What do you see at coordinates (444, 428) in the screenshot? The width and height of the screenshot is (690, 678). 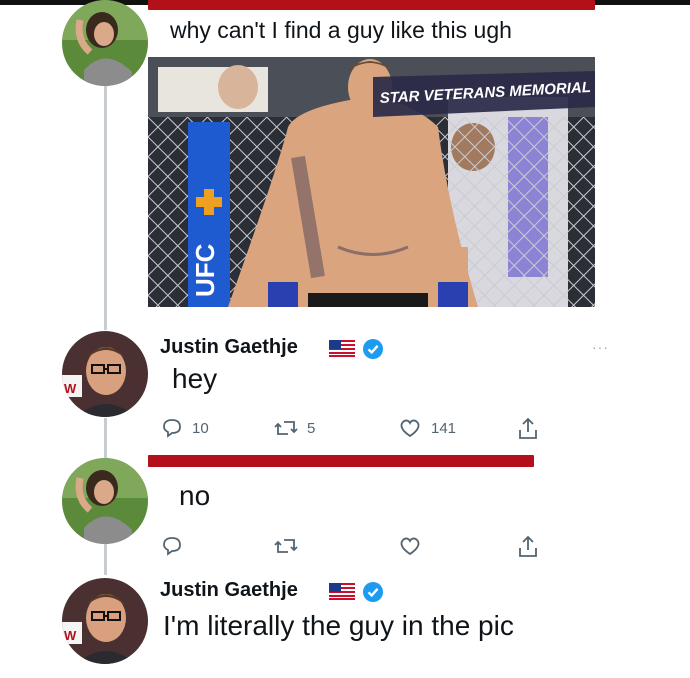 I see `like-count: 141` at bounding box center [444, 428].